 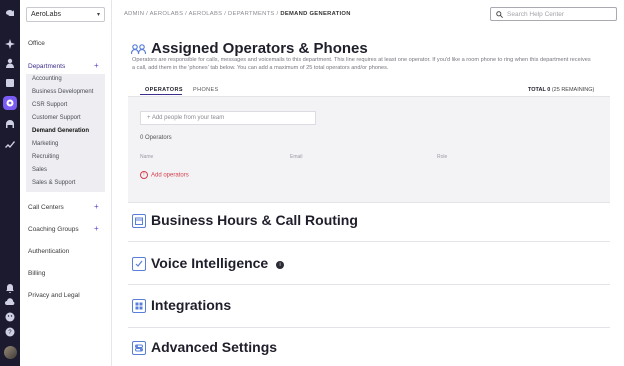 I want to click on total-count: TOTAL 0 (25 REMAINING), so click(x=561, y=90).